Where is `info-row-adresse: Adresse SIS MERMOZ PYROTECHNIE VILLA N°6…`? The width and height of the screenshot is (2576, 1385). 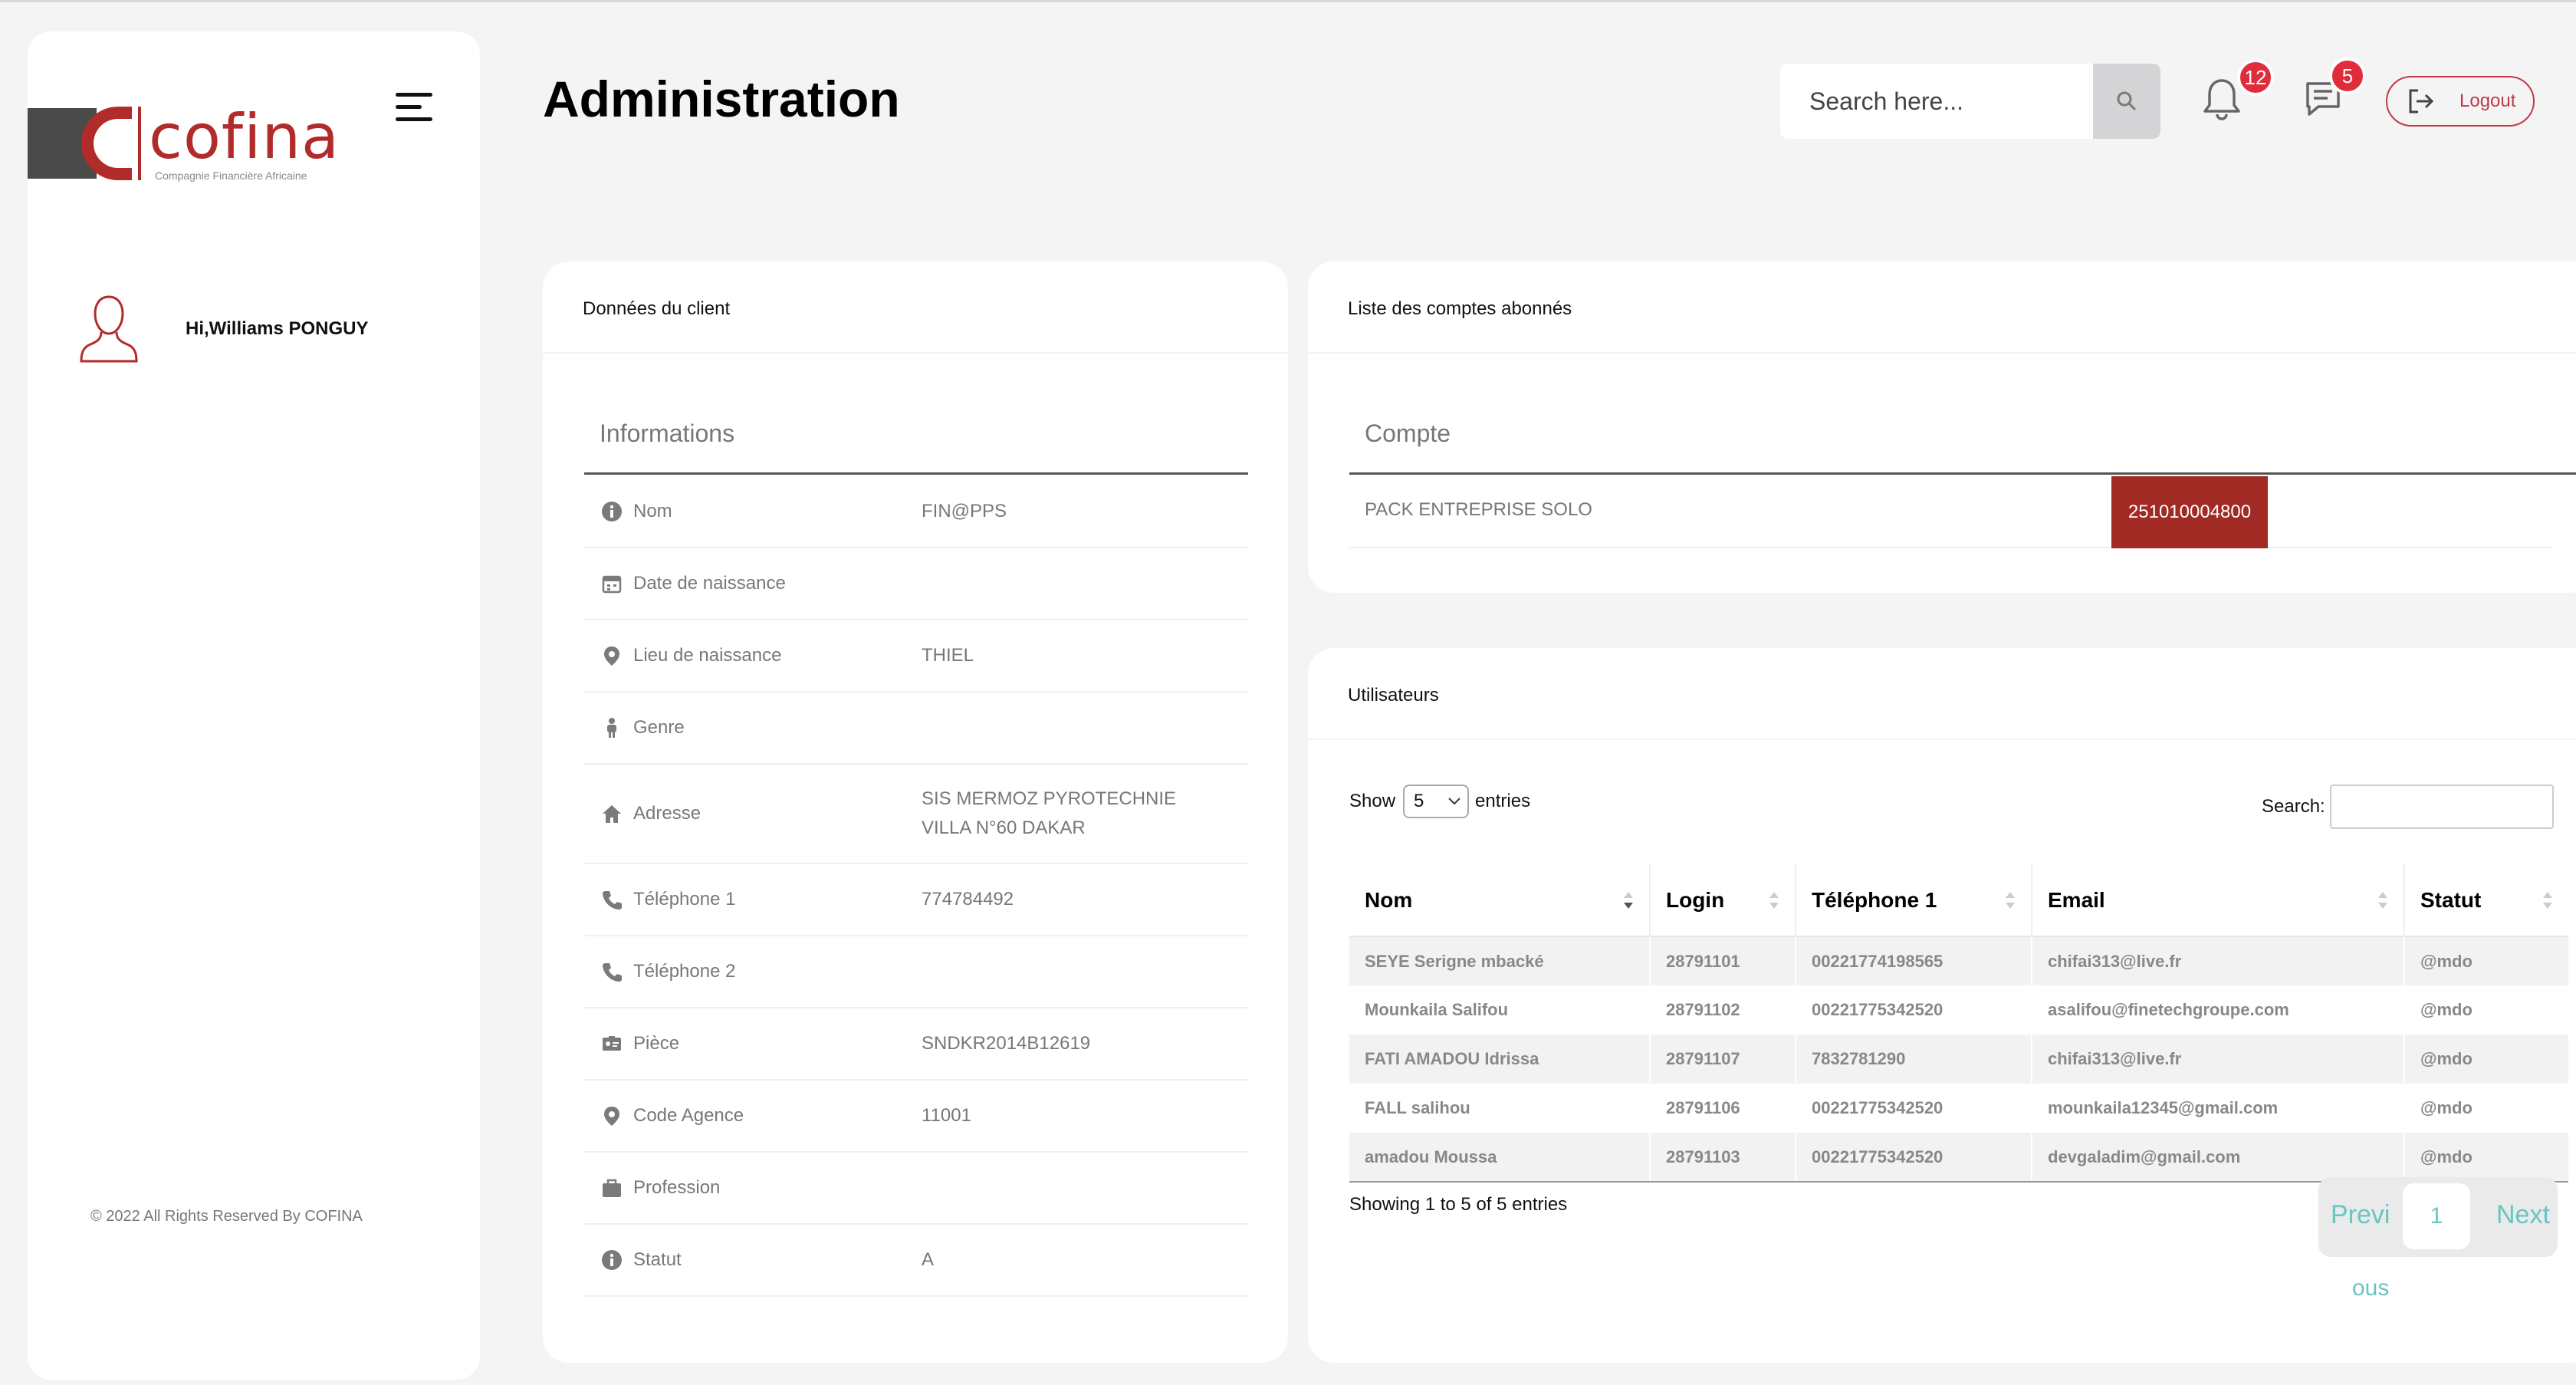 info-row-adresse: Adresse SIS MERMOZ PYROTECHNIE VILLA N°6… is located at coordinates (916, 815).